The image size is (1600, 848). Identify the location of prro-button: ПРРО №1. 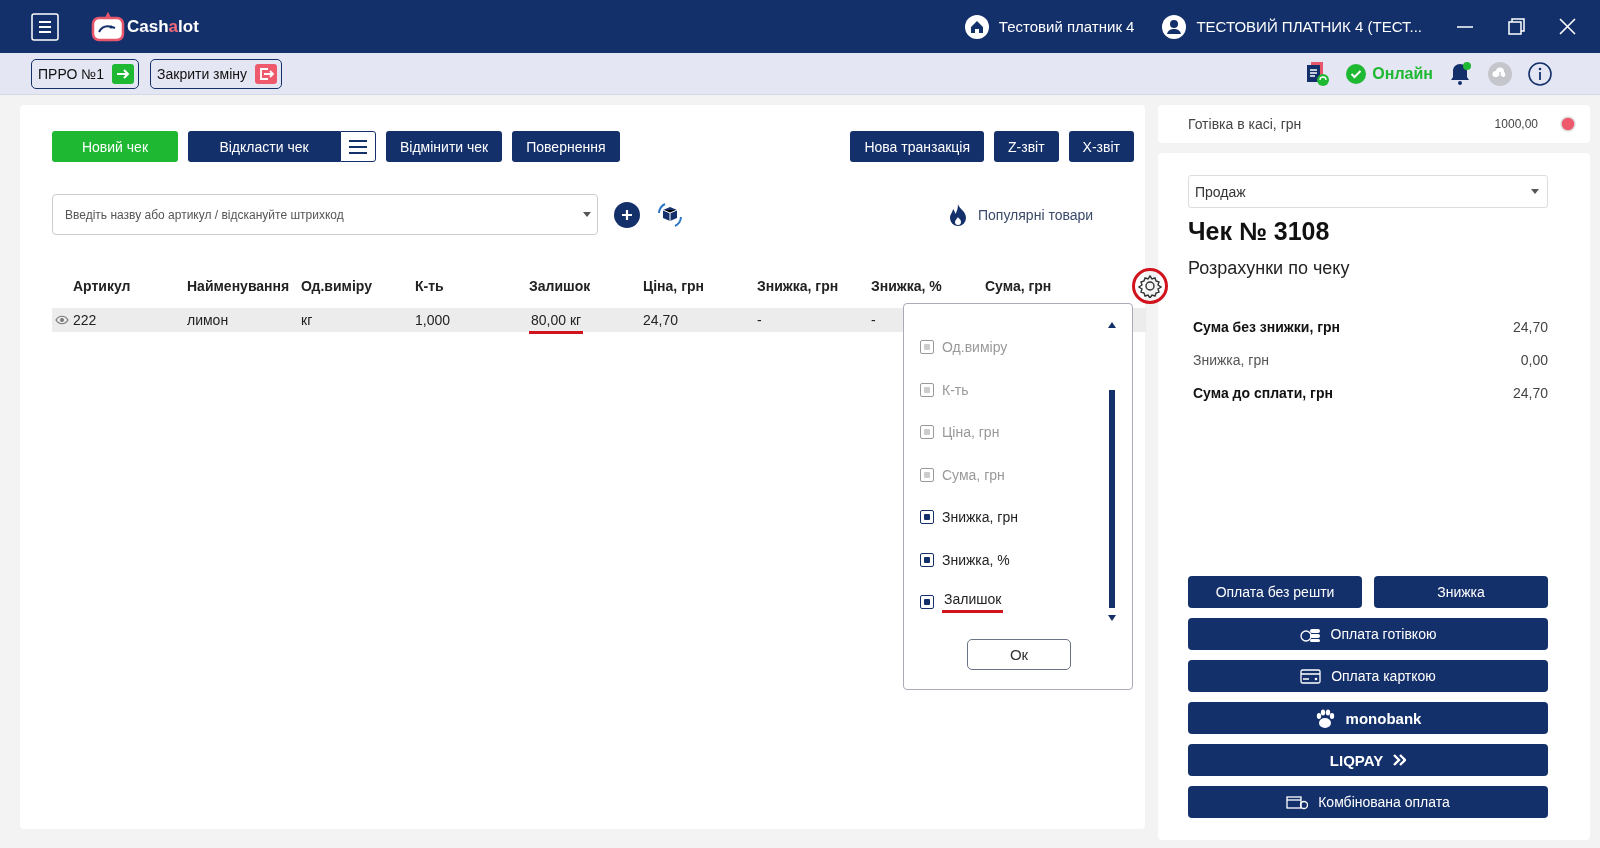
(85, 73).